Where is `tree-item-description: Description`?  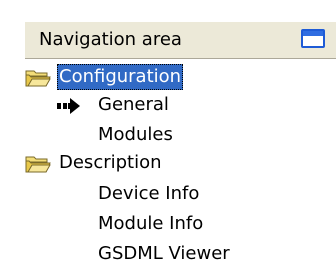 tree-item-description: Description is located at coordinates (180, 164).